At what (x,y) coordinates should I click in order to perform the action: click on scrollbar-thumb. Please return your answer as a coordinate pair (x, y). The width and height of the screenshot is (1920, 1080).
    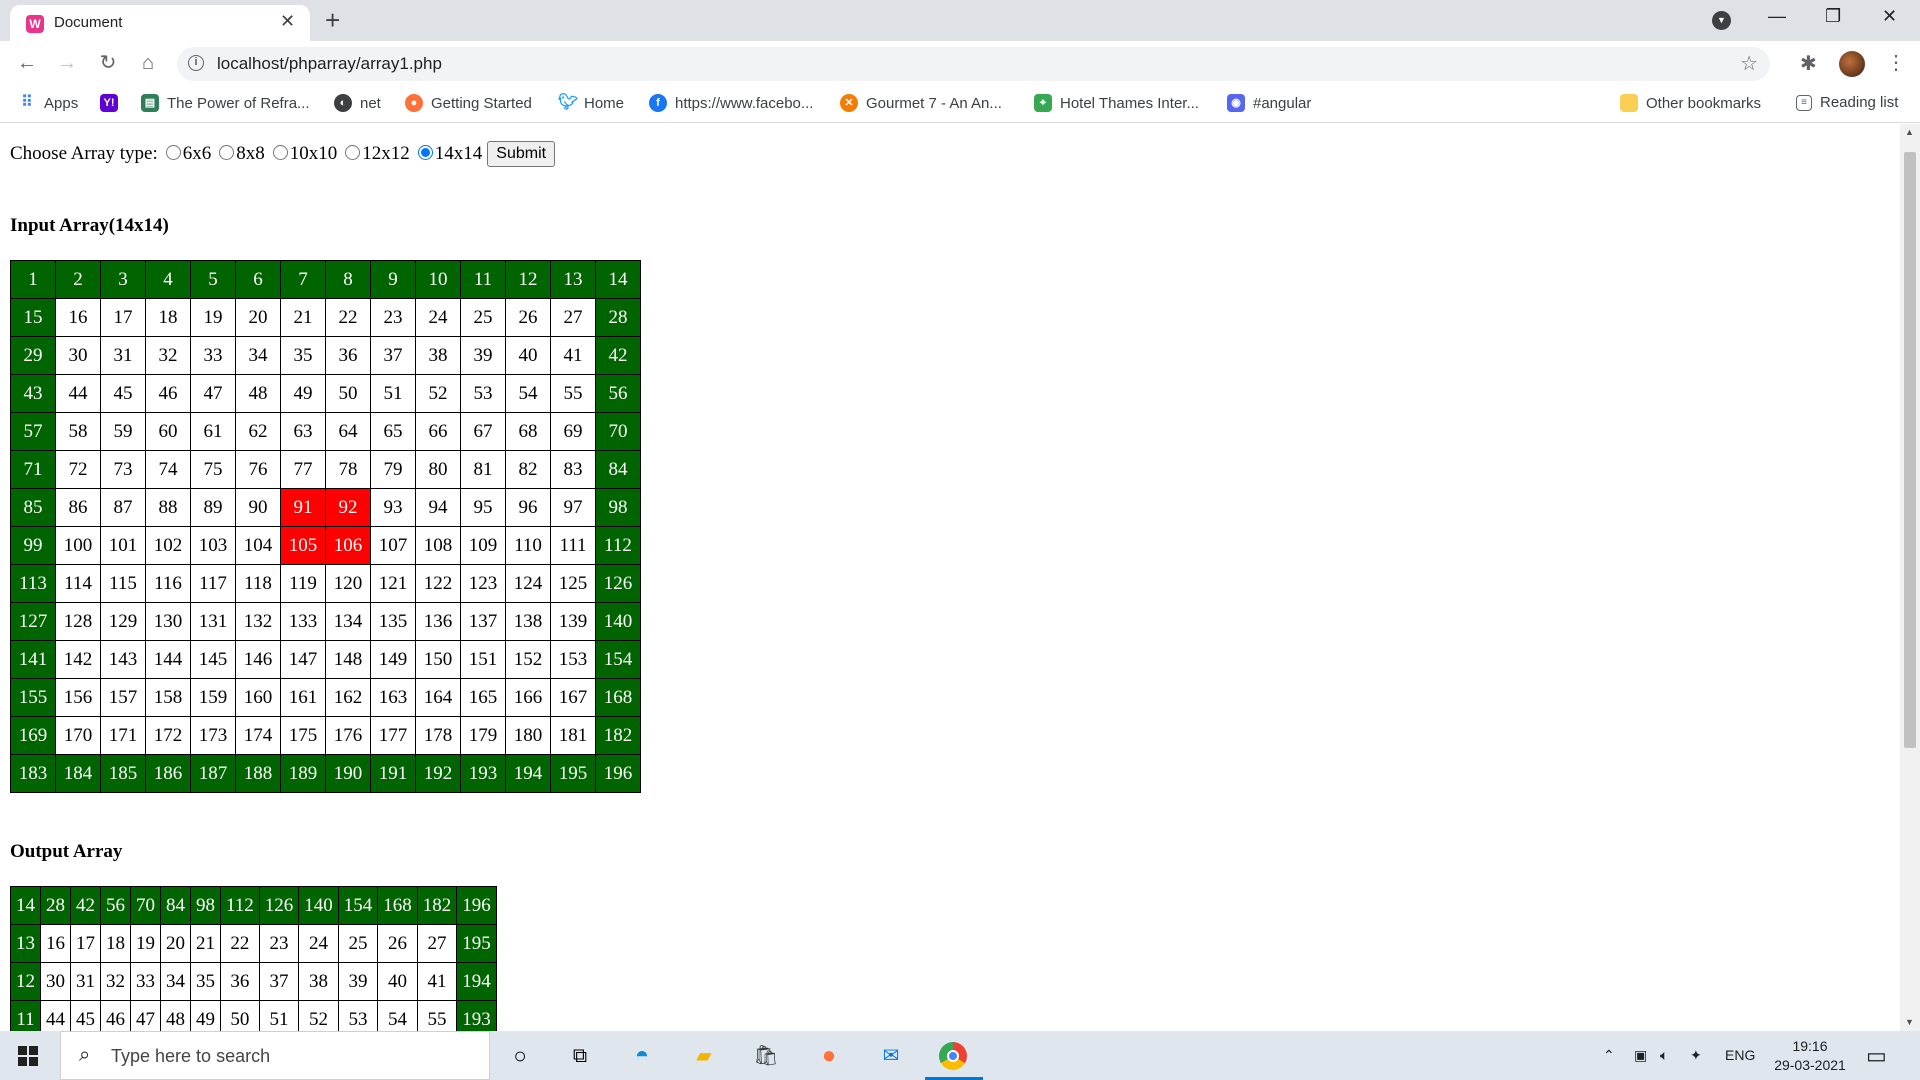
    Looking at the image, I should click on (1910, 450).